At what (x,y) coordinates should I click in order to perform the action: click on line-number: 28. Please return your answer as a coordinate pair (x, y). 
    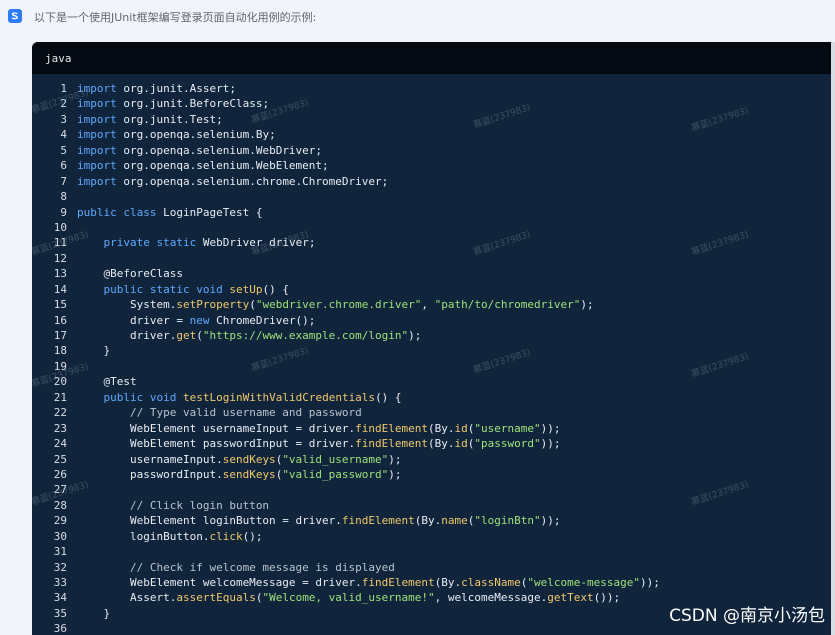
    Looking at the image, I should click on (60, 505).